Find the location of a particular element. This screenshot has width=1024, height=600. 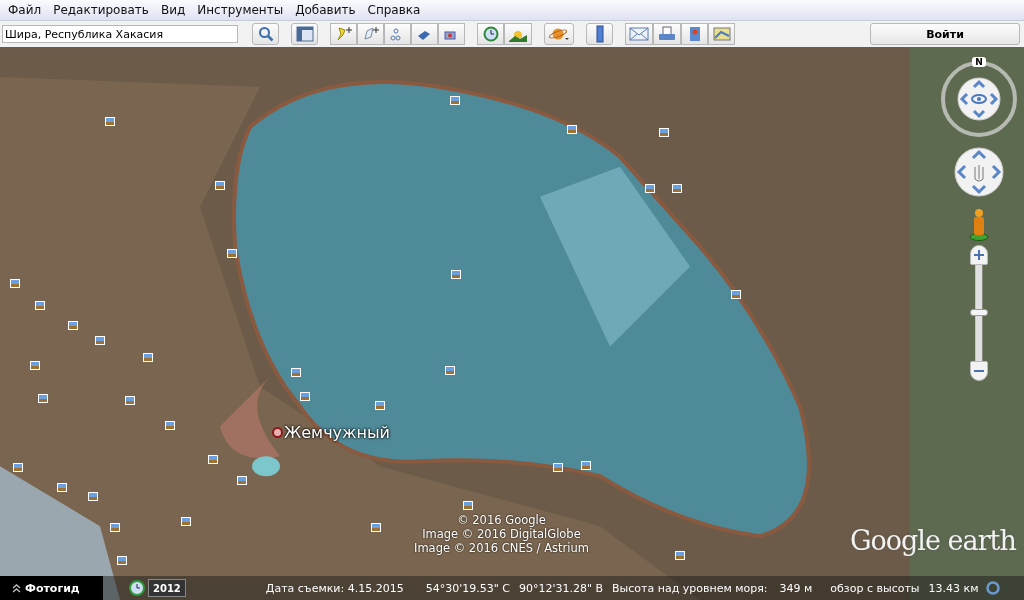

search-button is located at coordinates (265, 34).